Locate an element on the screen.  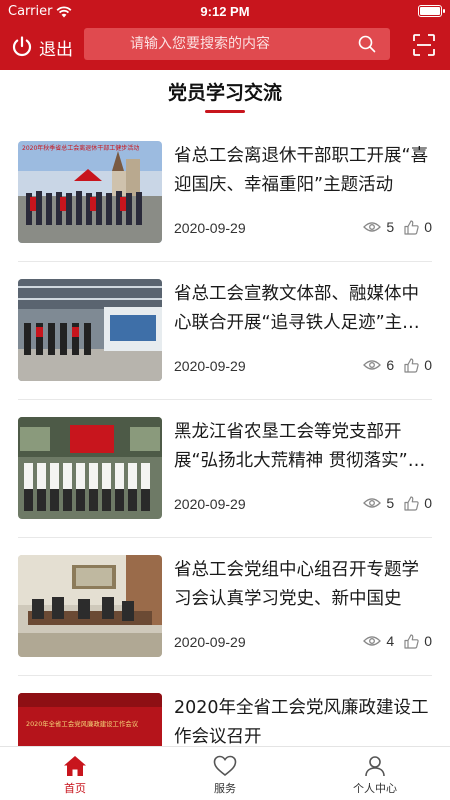
thumbnail-banner: 2020年秋季省总工会离退休干部工健步活动 is located at coordinates (80, 148).